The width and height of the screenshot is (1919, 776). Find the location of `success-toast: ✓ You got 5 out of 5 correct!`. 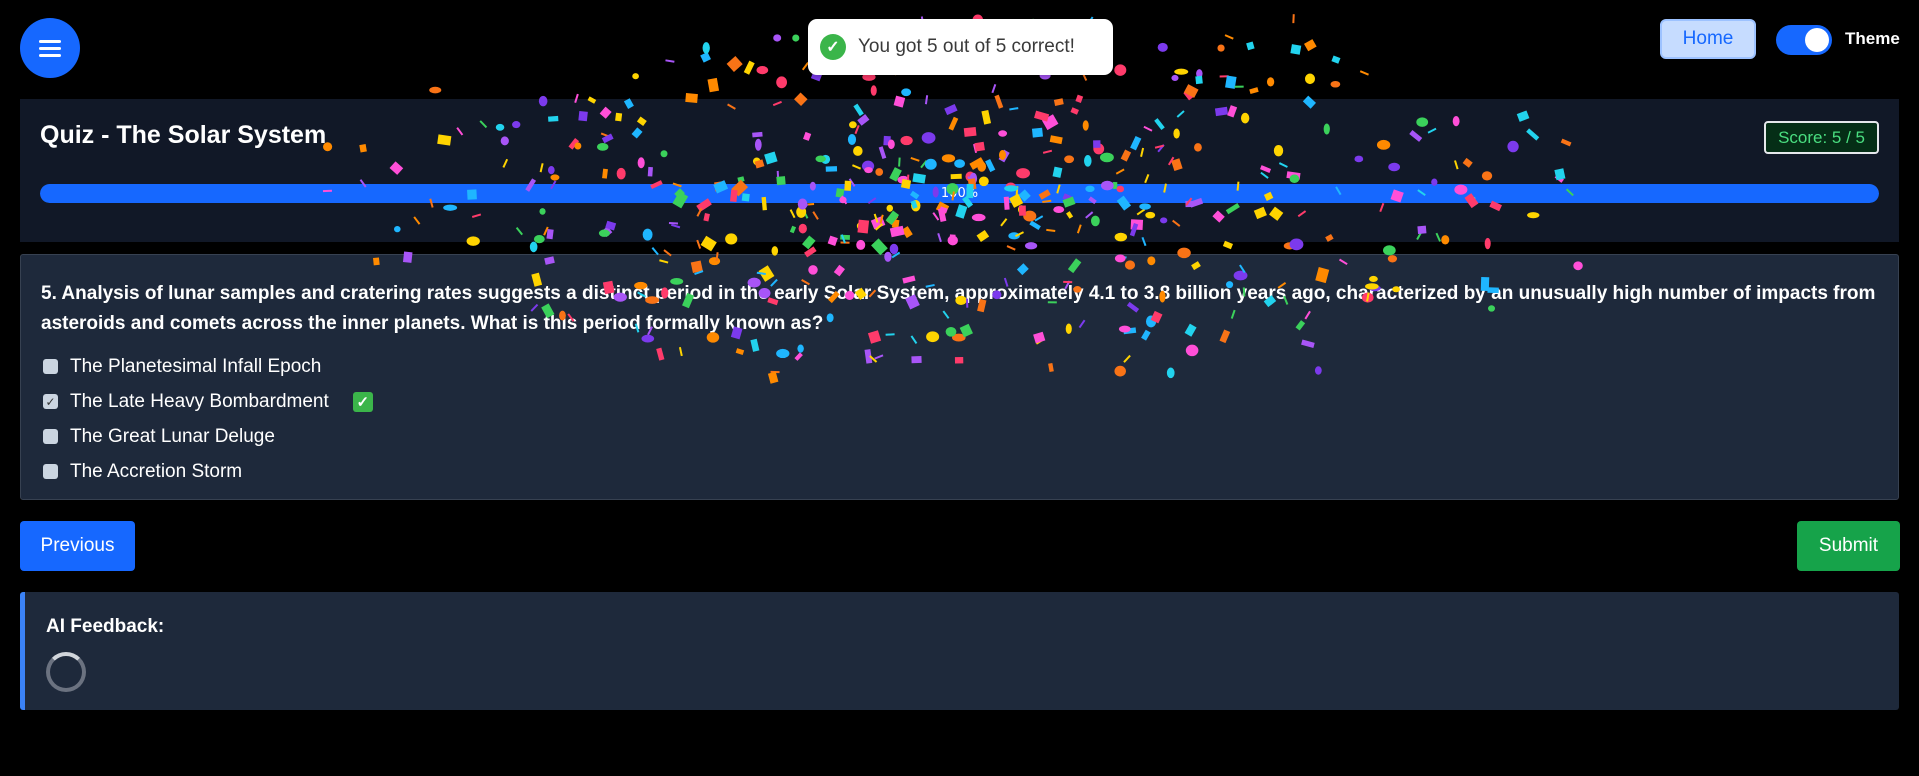

success-toast: ✓ You got 5 out of 5 correct! is located at coordinates (960, 47).